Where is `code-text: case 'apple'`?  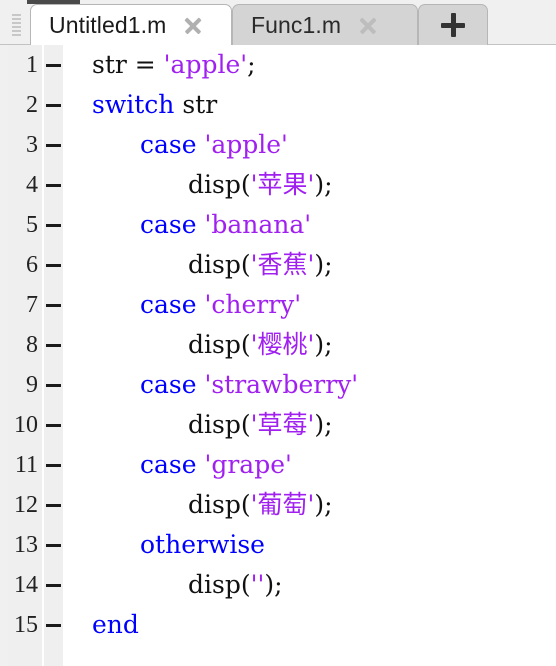 code-text: case 'apple' is located at coordinates (214, 145).